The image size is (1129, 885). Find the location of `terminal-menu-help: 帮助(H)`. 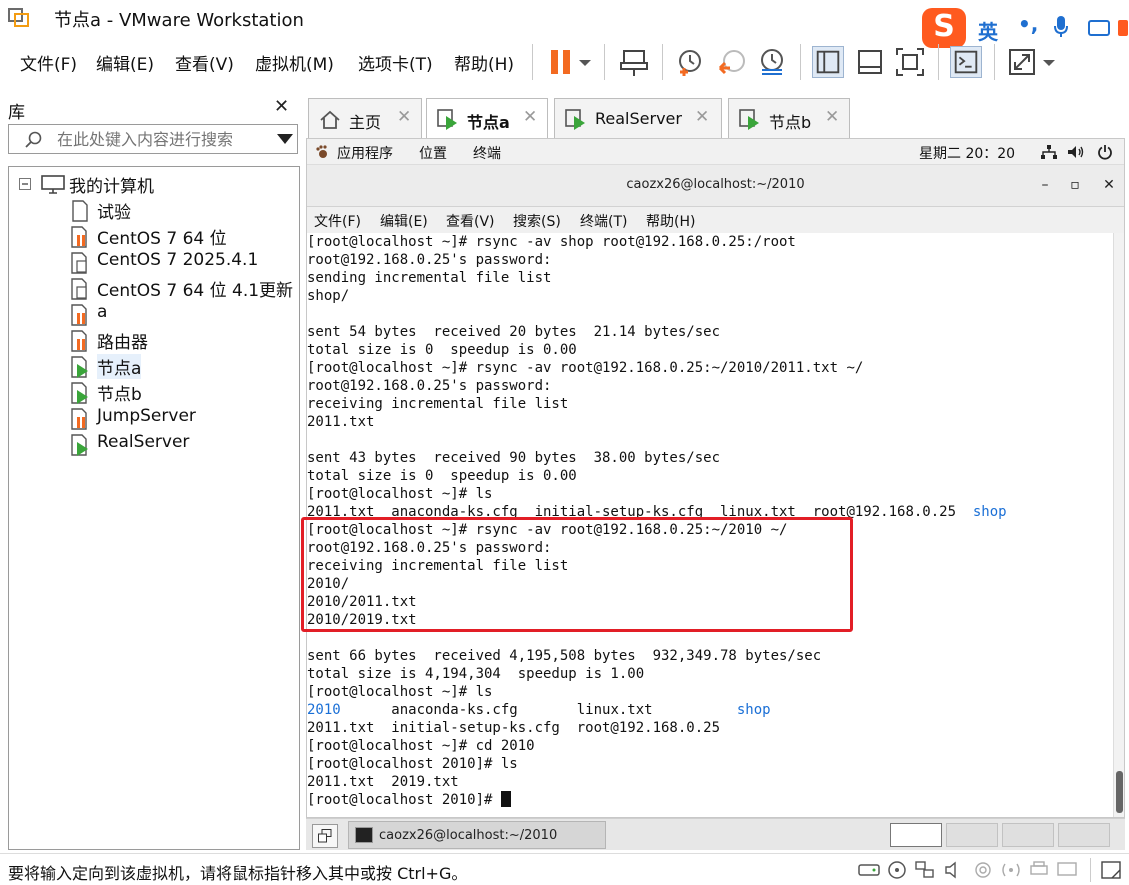

terminal-menu-help: 帮助(H) is located at coordinates (670, 221).